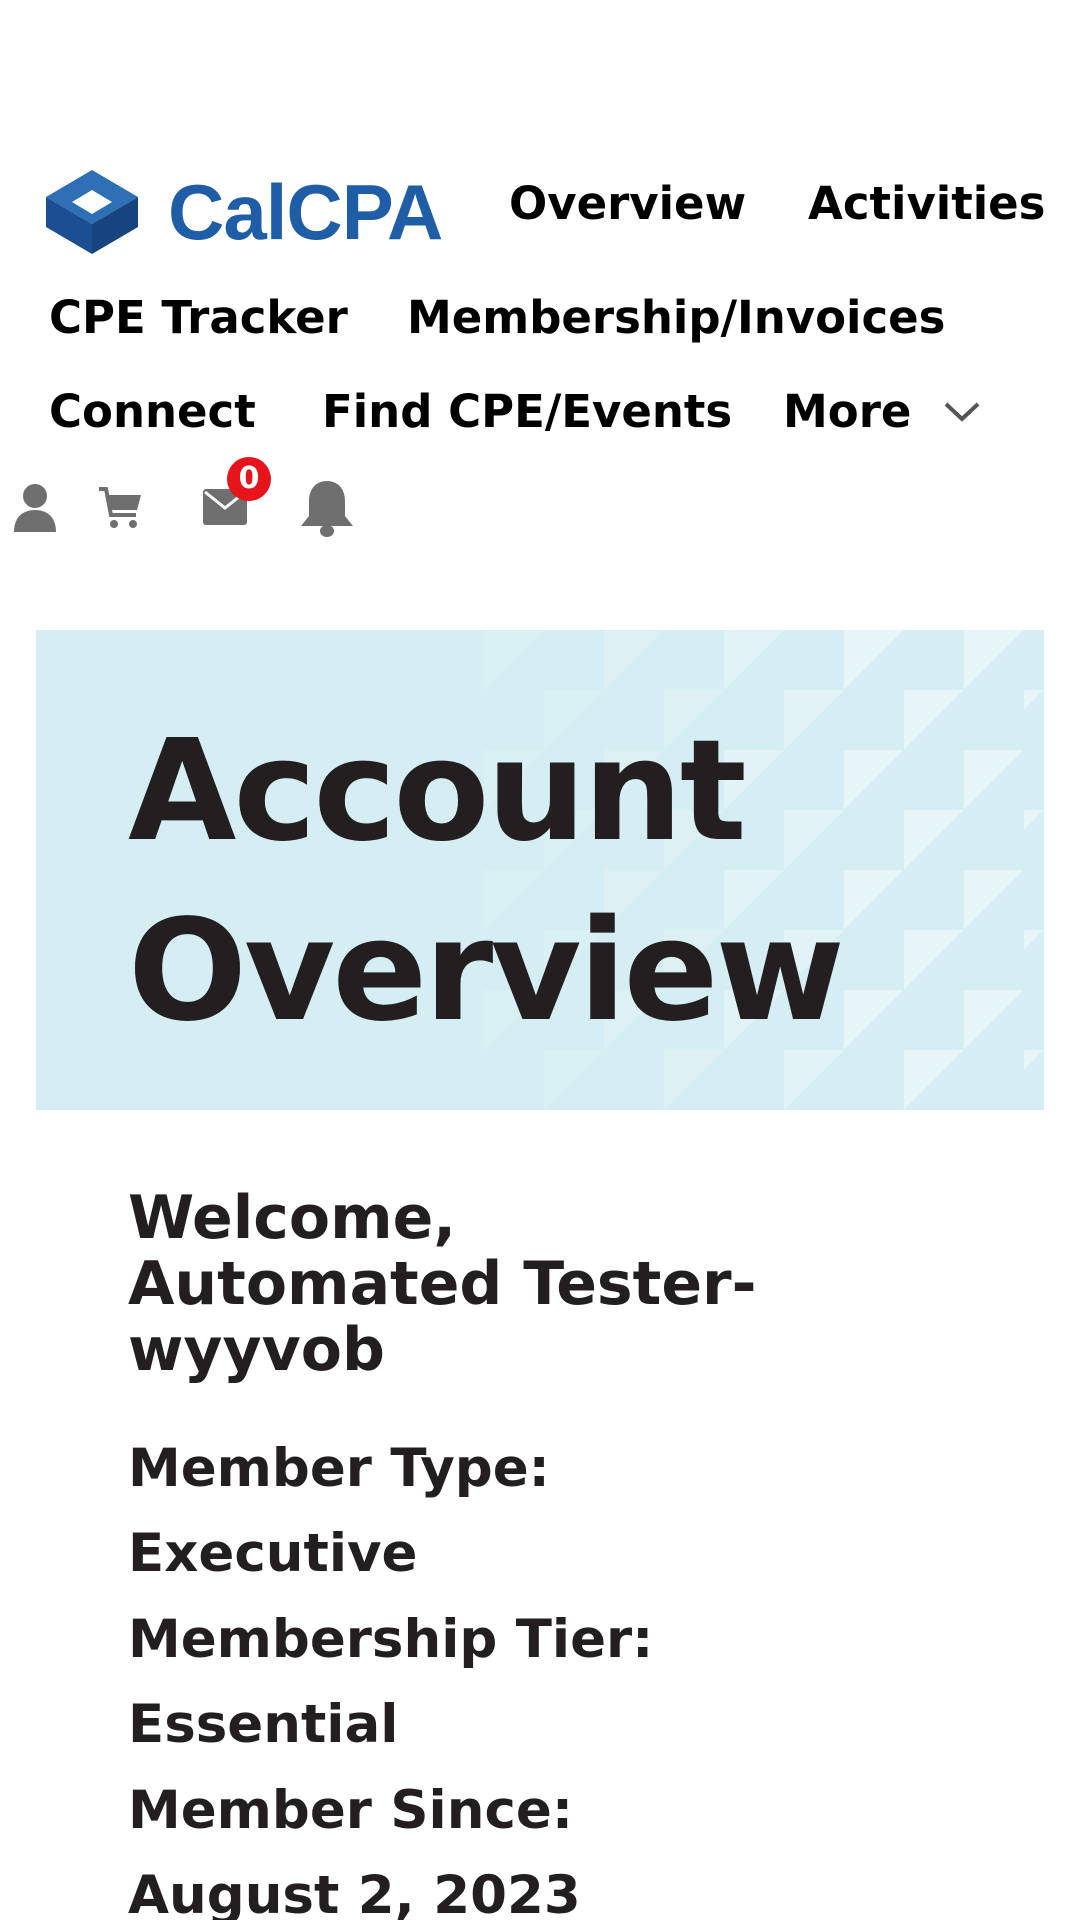 This screenshot has height=1920, width=1080. What do you see at coordinates (305, 212) in the screenshot?
I see `calcpa-logo-text: CalCPA` at bounding box center [305, 212].